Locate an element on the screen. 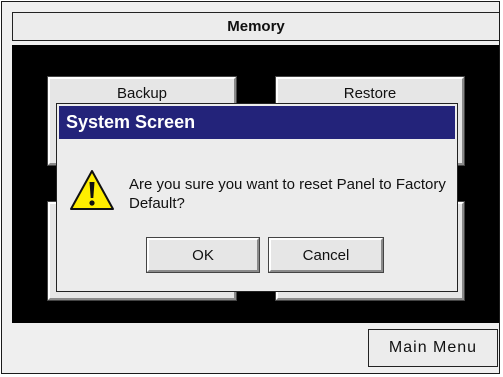 The width and height of the screenshot is (503, 377). restore-button-label: Restore is located at coordinates (370, 93).